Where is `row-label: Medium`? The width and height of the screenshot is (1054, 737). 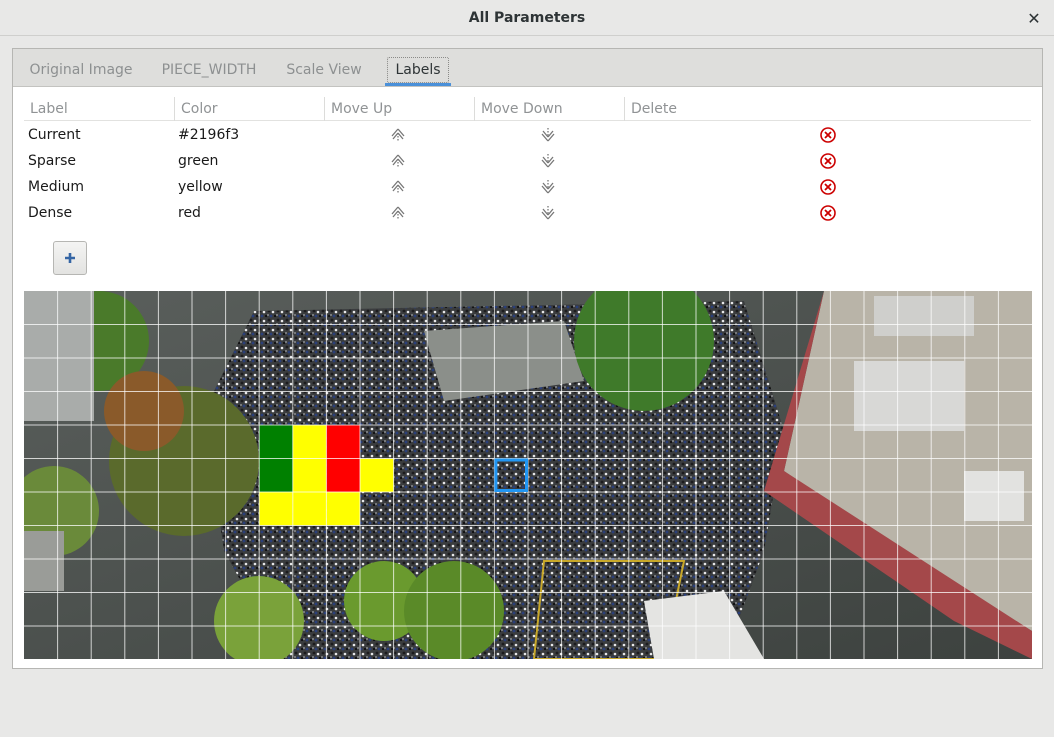 row-label: Medium is located at coordinates (56, 187).